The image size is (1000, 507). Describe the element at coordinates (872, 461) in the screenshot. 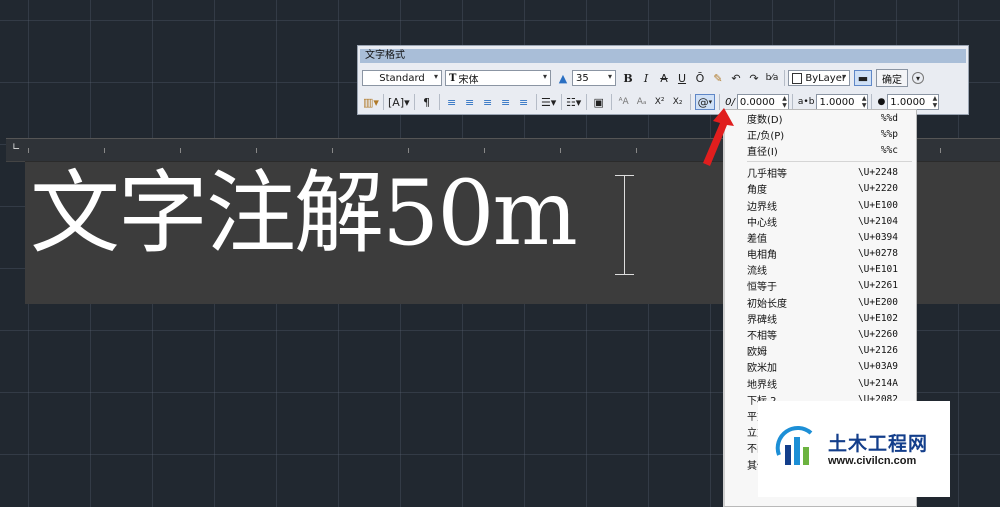

I see `watermark-url: www.civilcn.com` at that location.